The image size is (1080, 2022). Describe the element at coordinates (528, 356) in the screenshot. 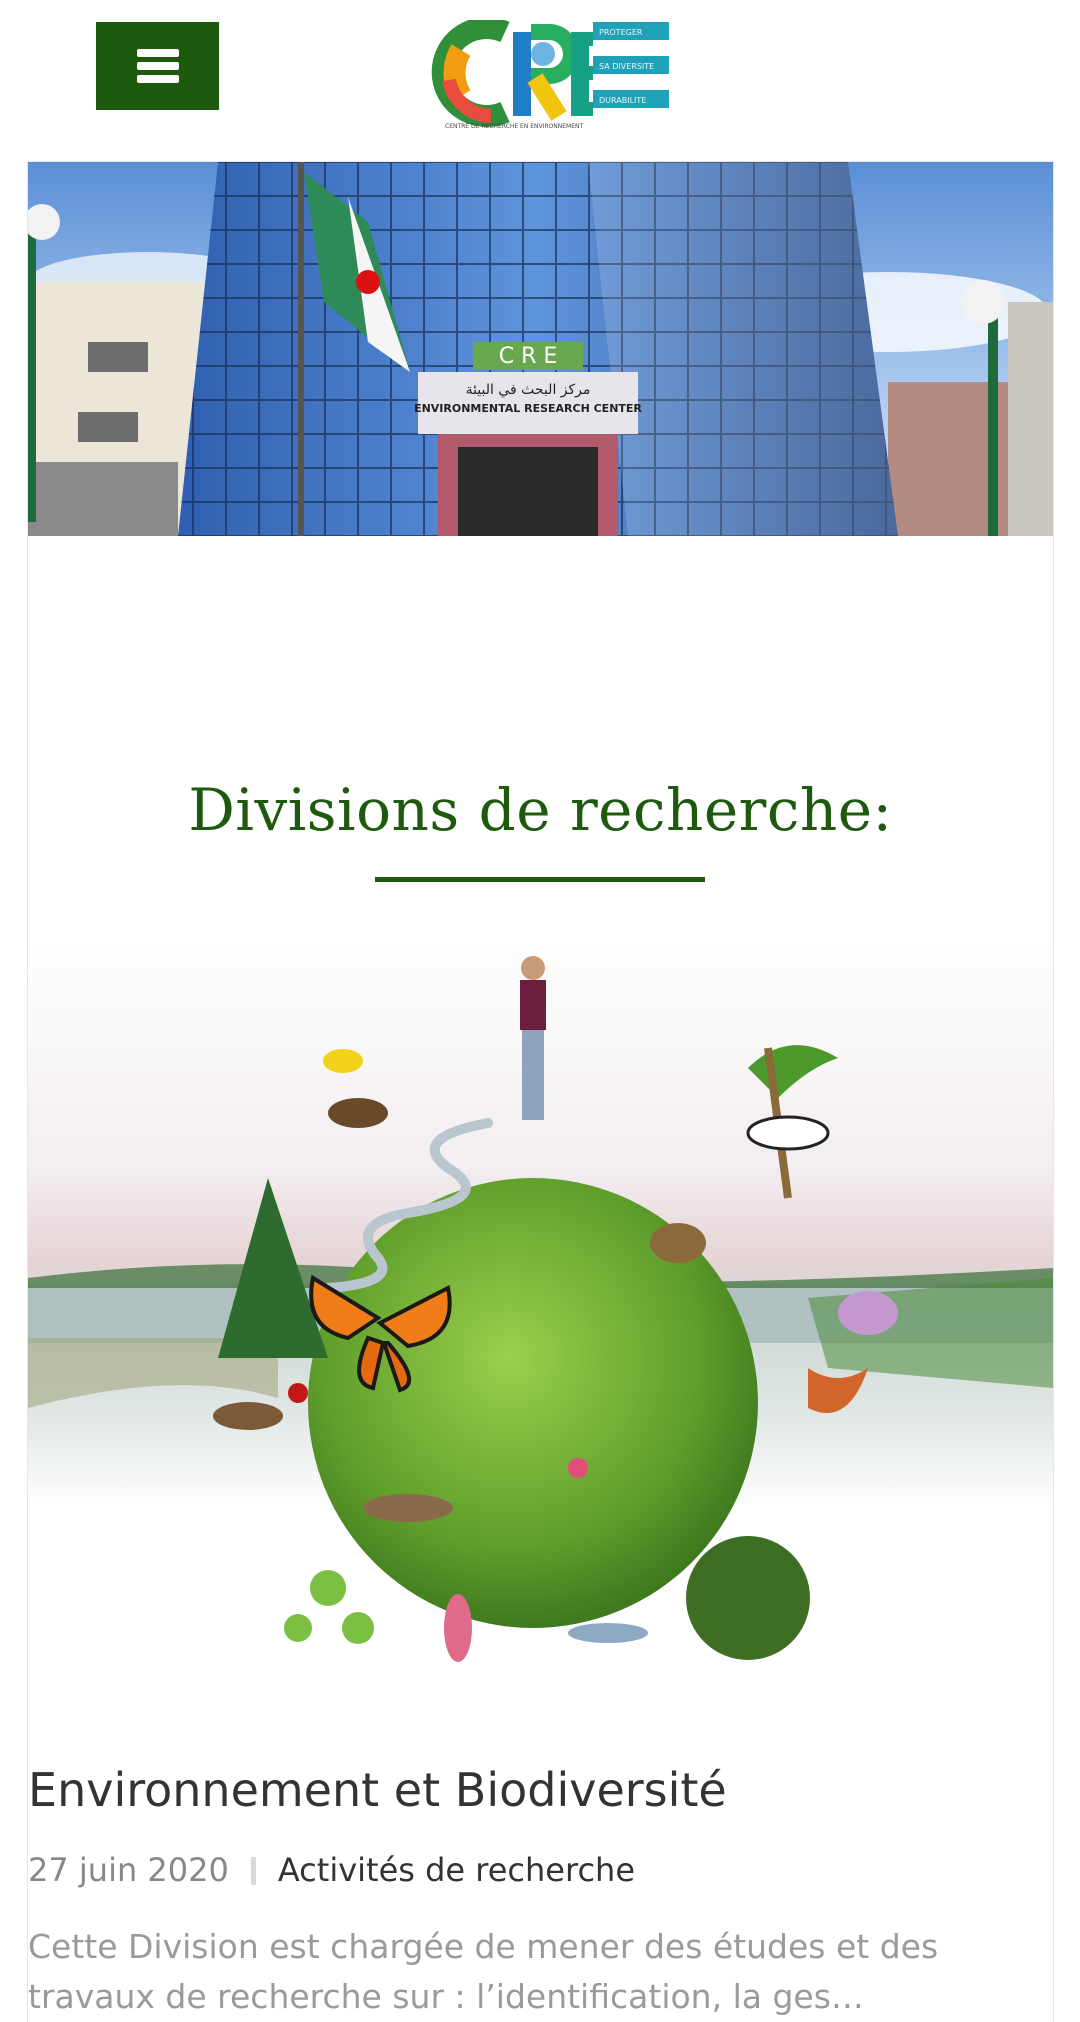

I see `building-sign-letters: C R E` at that location.